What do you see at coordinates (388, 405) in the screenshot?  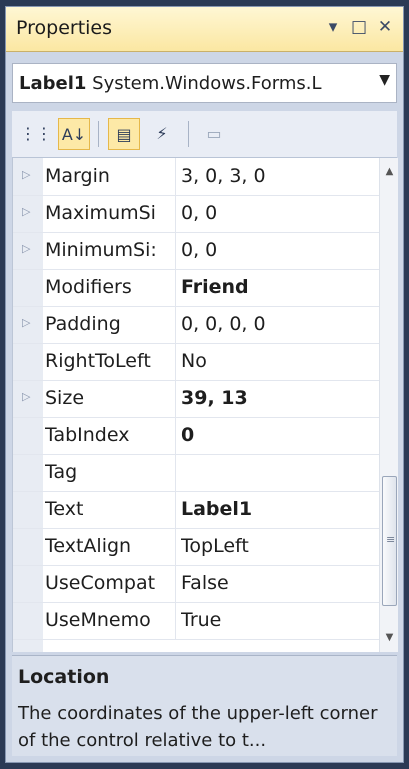 I see `vertical-scrollbar: ▲ ≡ ▼` at bounding box center [388, 405].